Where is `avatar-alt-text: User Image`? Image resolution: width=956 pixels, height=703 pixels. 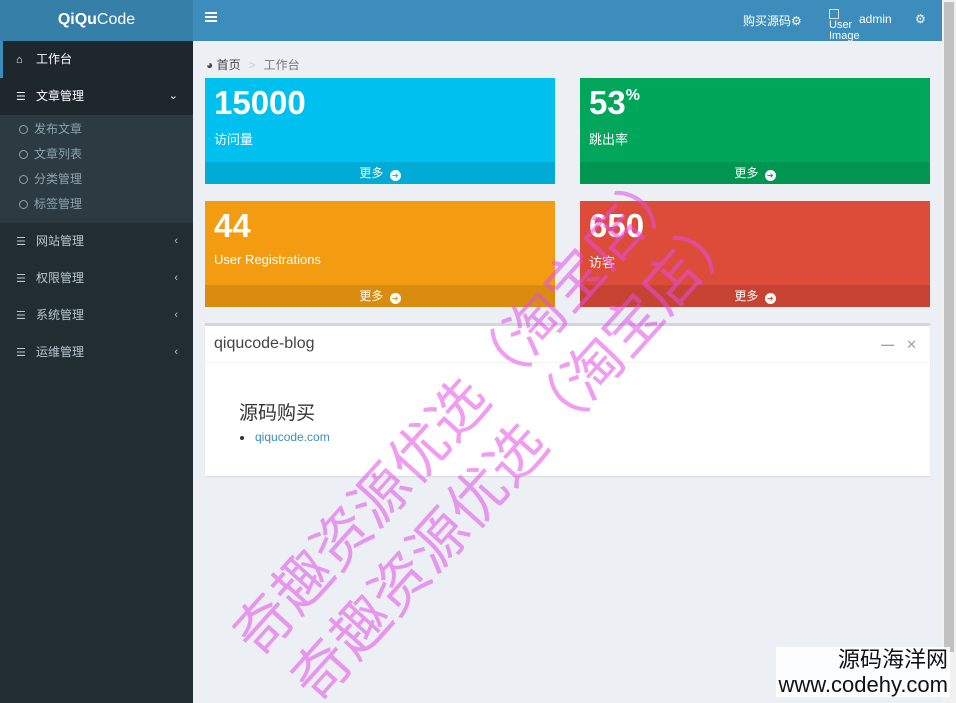
avatar-alt-text: User Image is located at coordinates (844, 30).